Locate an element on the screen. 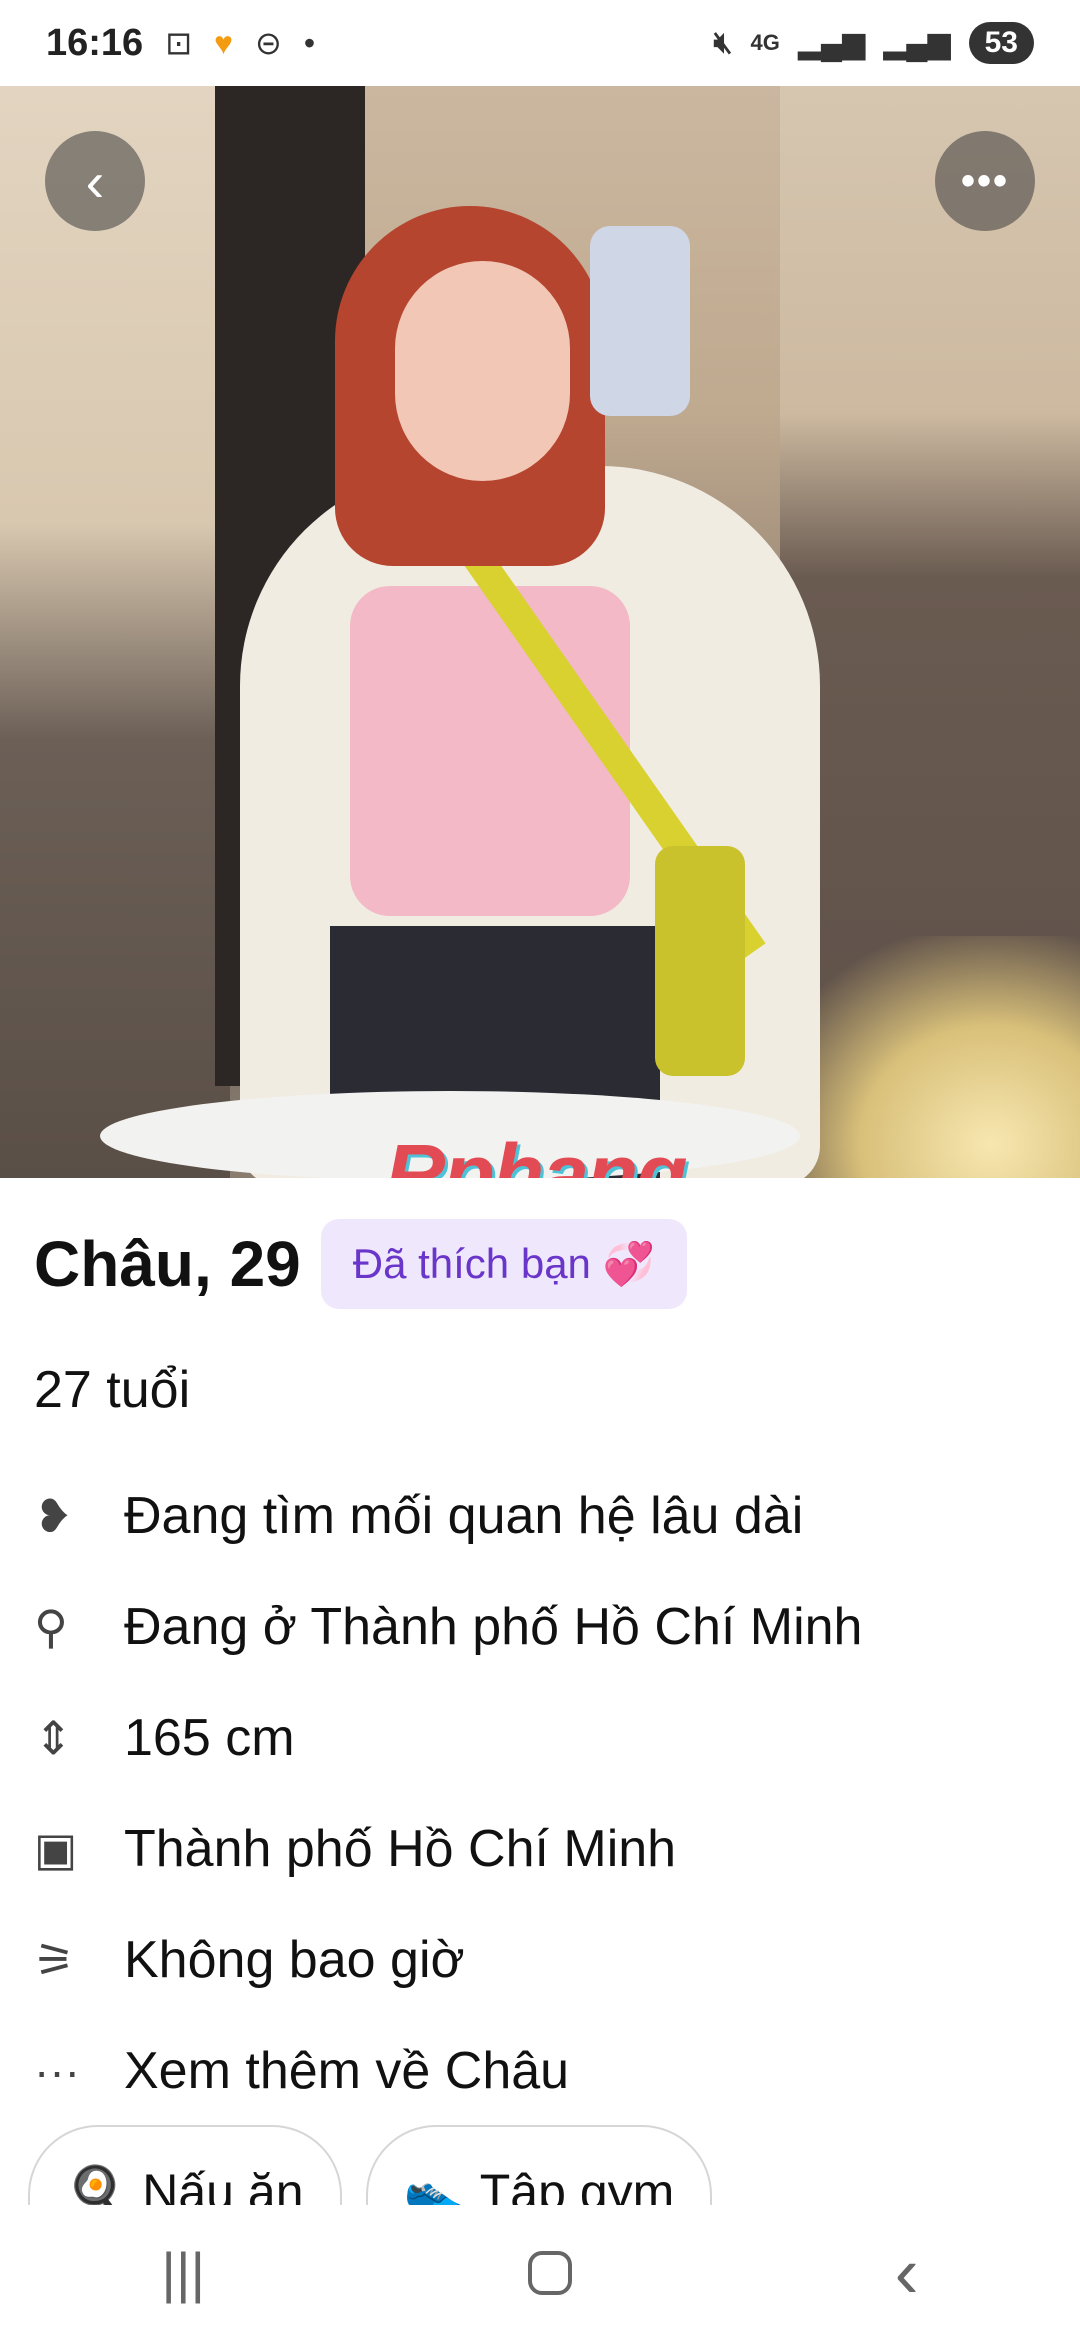 The width and height of the screenshot is (1080, 2340). name-row: Châu, 29 Đã thích bạn 💞 is located at coordinates (361, 1264).